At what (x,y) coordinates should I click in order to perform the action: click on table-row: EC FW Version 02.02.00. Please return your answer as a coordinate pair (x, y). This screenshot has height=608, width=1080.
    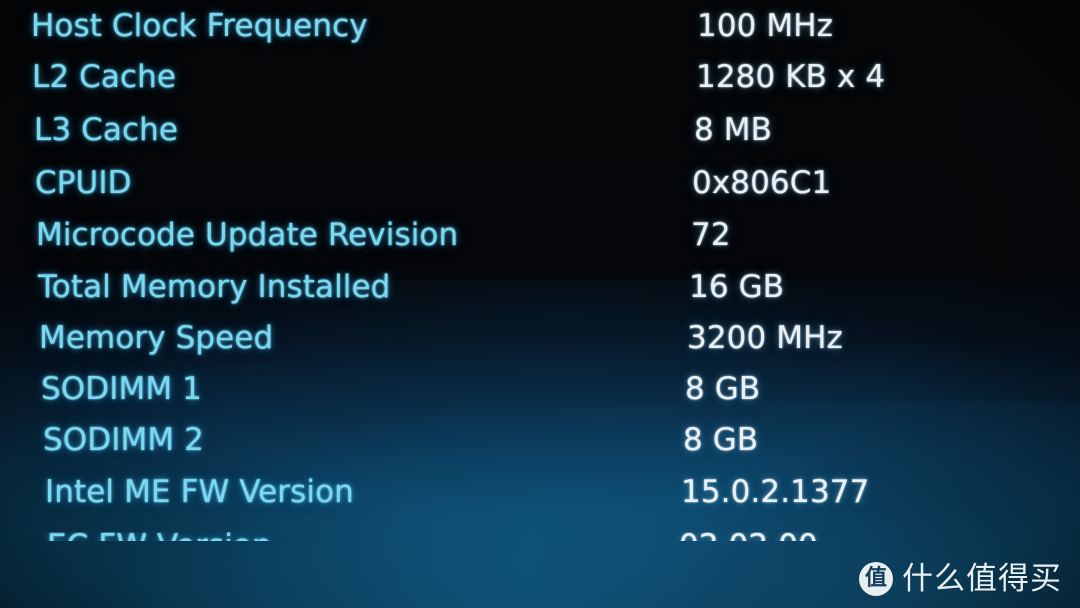
    Looking at the image, I should click on (540, 536).